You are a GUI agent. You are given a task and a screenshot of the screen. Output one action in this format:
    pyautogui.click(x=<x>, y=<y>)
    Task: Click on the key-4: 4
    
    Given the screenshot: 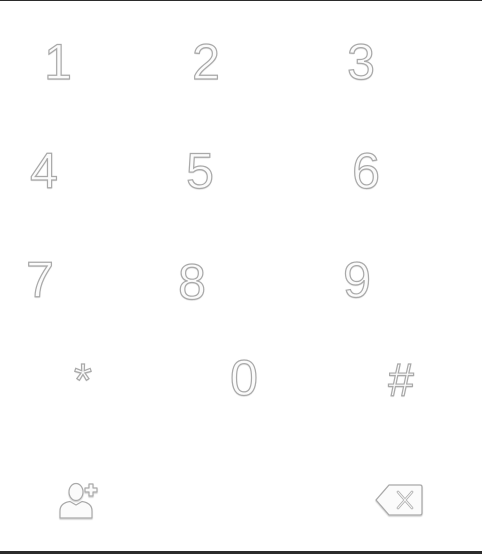 What is the action you would take?
    pyautogui.click(x=44, y=171)
    